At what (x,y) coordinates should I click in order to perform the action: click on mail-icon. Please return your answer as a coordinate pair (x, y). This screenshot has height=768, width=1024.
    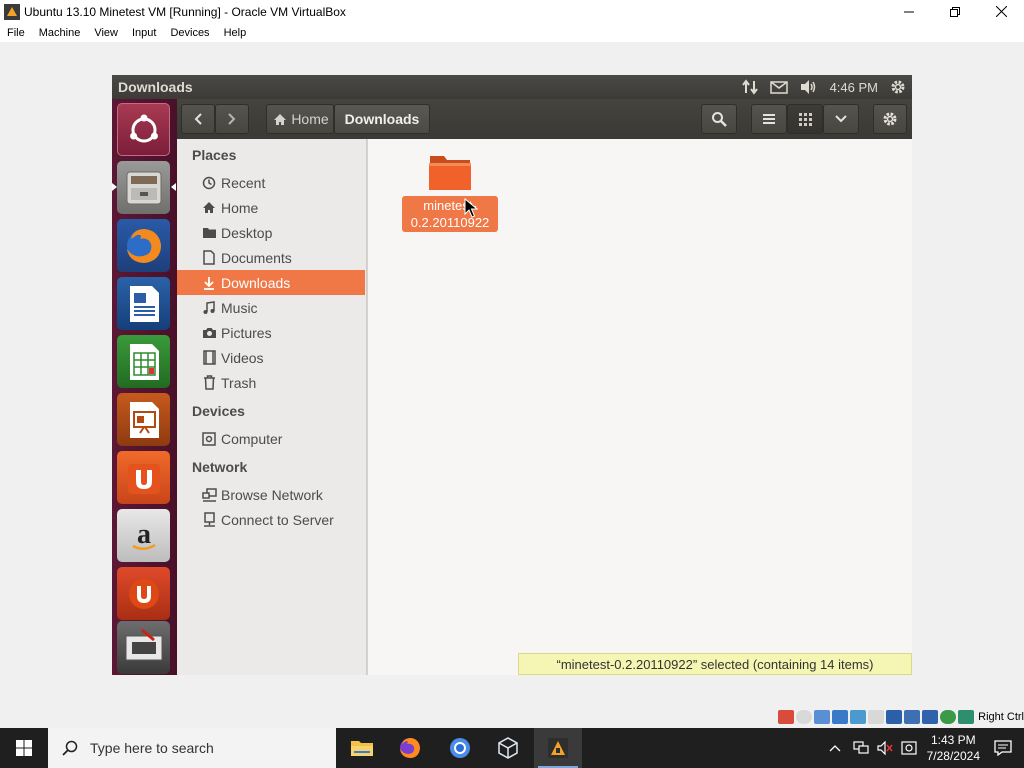
    Looking at the image, I should click on (778, 87).